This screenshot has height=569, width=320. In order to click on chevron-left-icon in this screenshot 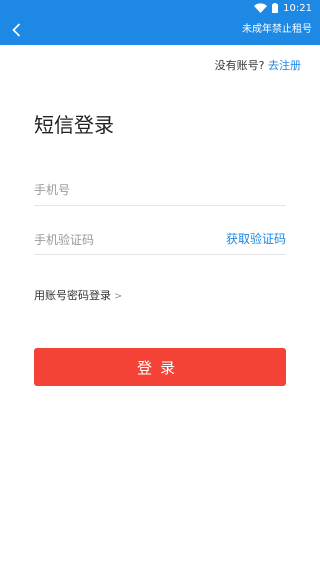, I will do `click(15, 30)`.